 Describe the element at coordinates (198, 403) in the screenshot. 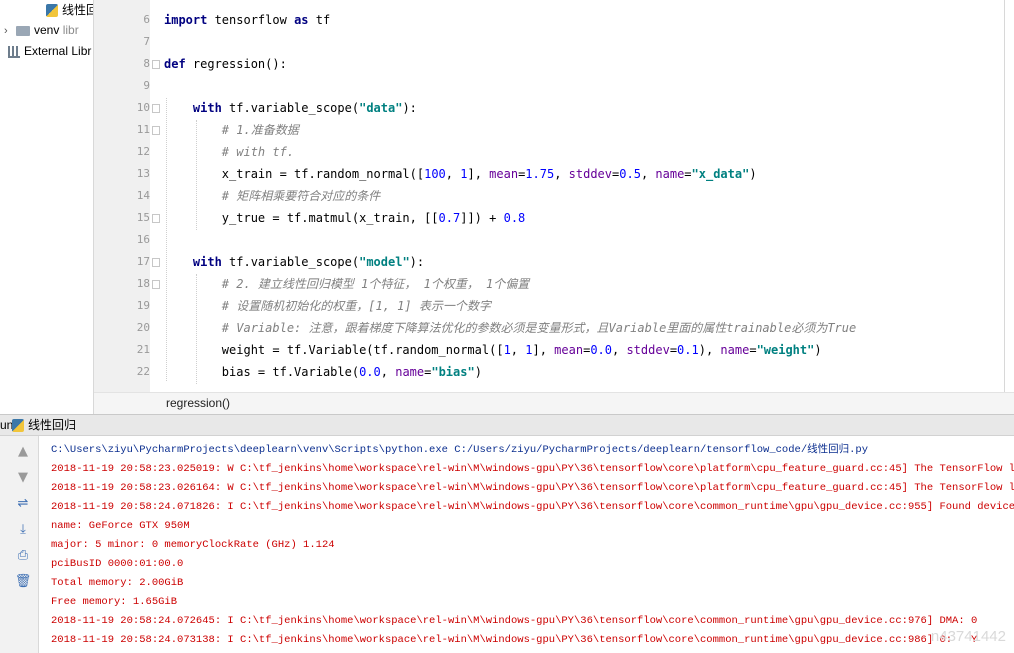

I see `breadcrumb-item: regression()` at that location.